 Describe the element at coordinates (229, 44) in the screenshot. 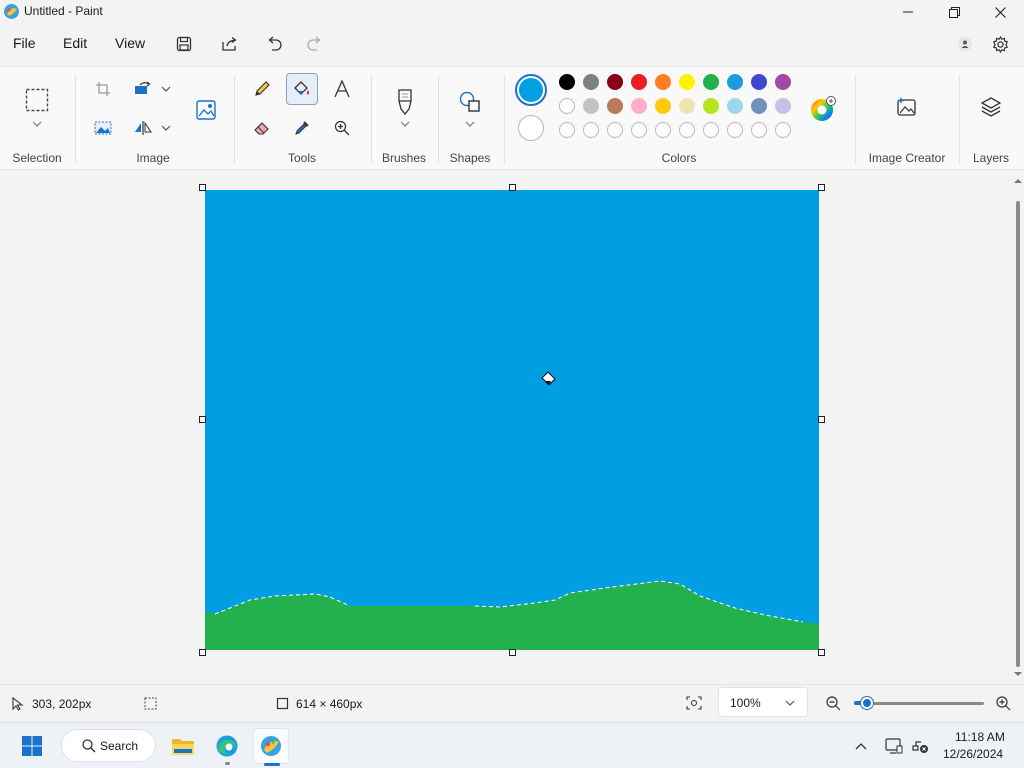

I see `share-button` at that location.